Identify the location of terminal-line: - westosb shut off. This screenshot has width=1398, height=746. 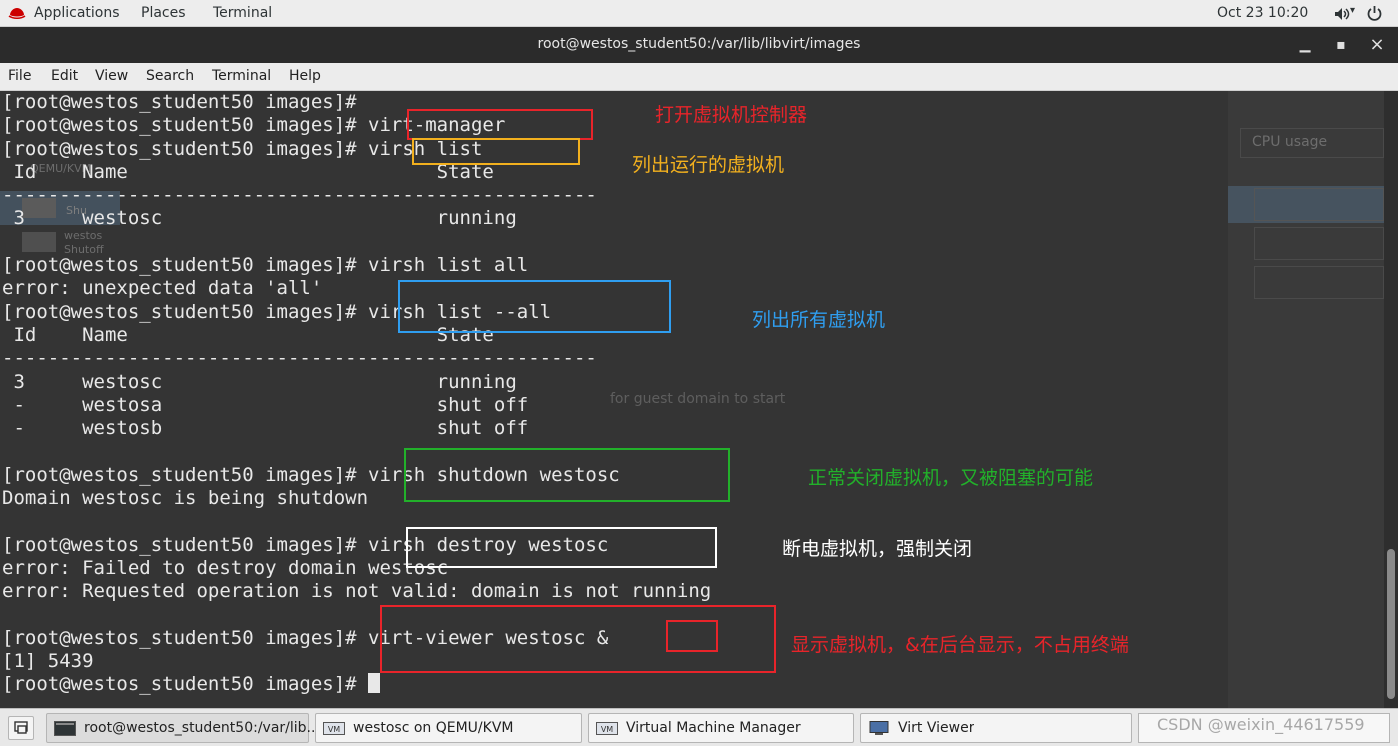
(265, 428).